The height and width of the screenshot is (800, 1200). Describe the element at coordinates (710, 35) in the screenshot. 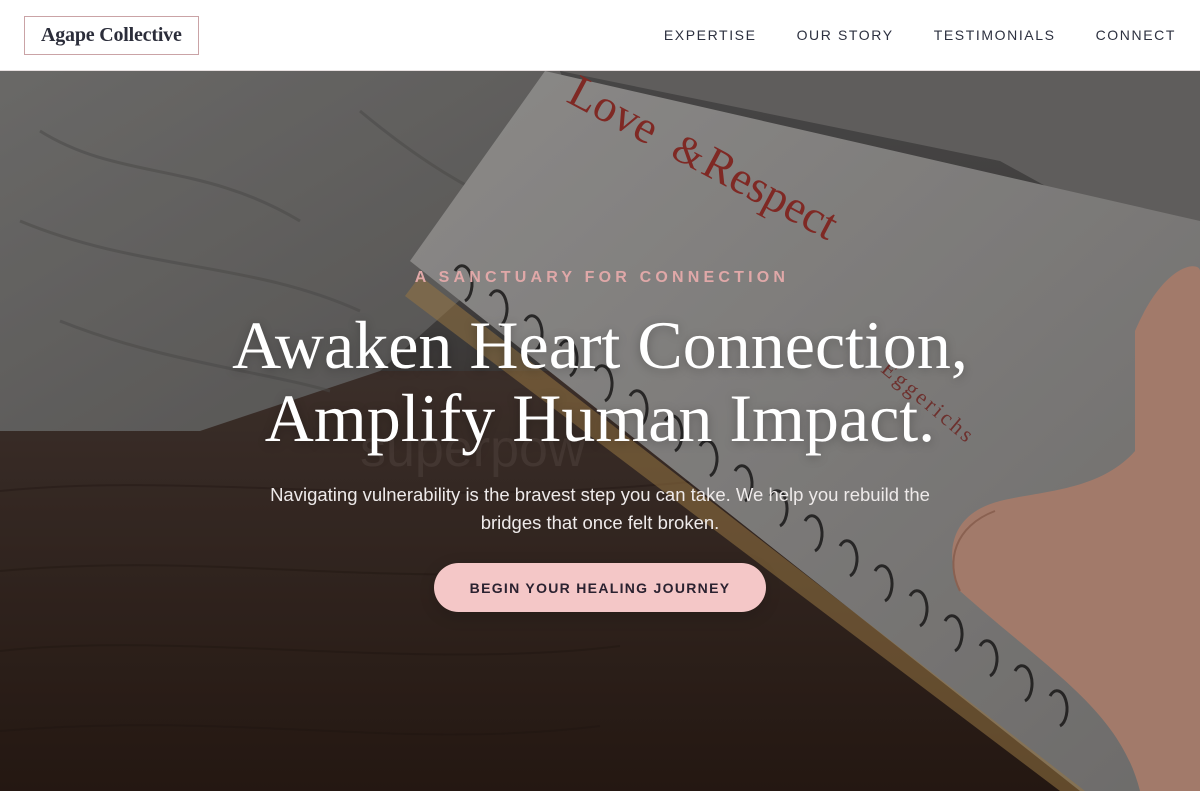

I see `nav-link-expertise: EXPERTISE` at that location.